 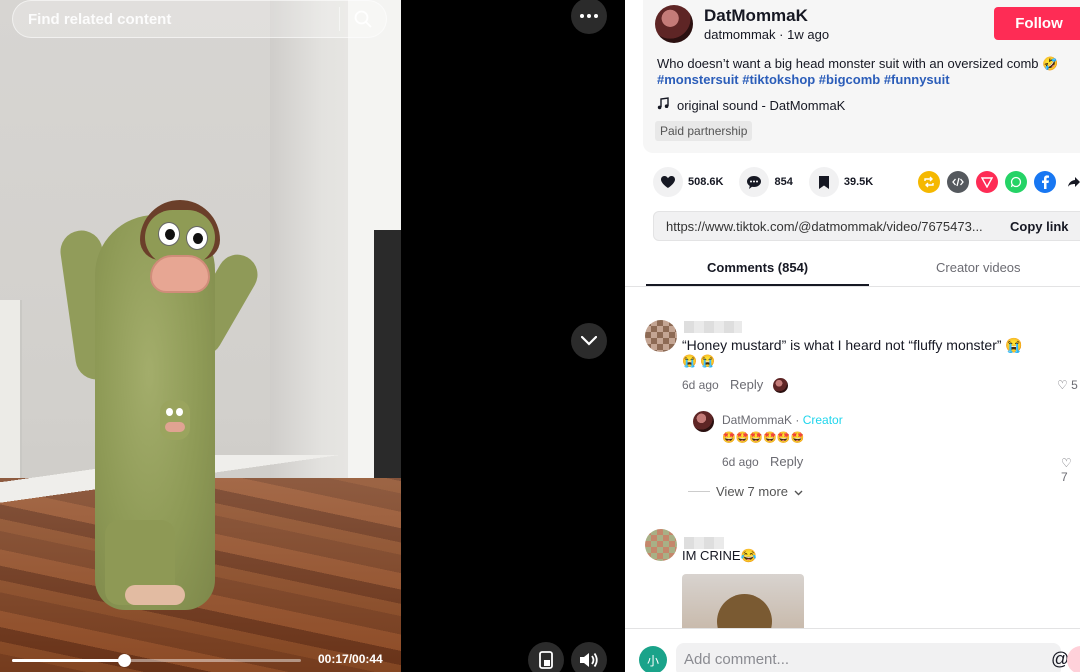 I want to click on creator-reply-name: DatMommaK, so click(x=757, y=420).